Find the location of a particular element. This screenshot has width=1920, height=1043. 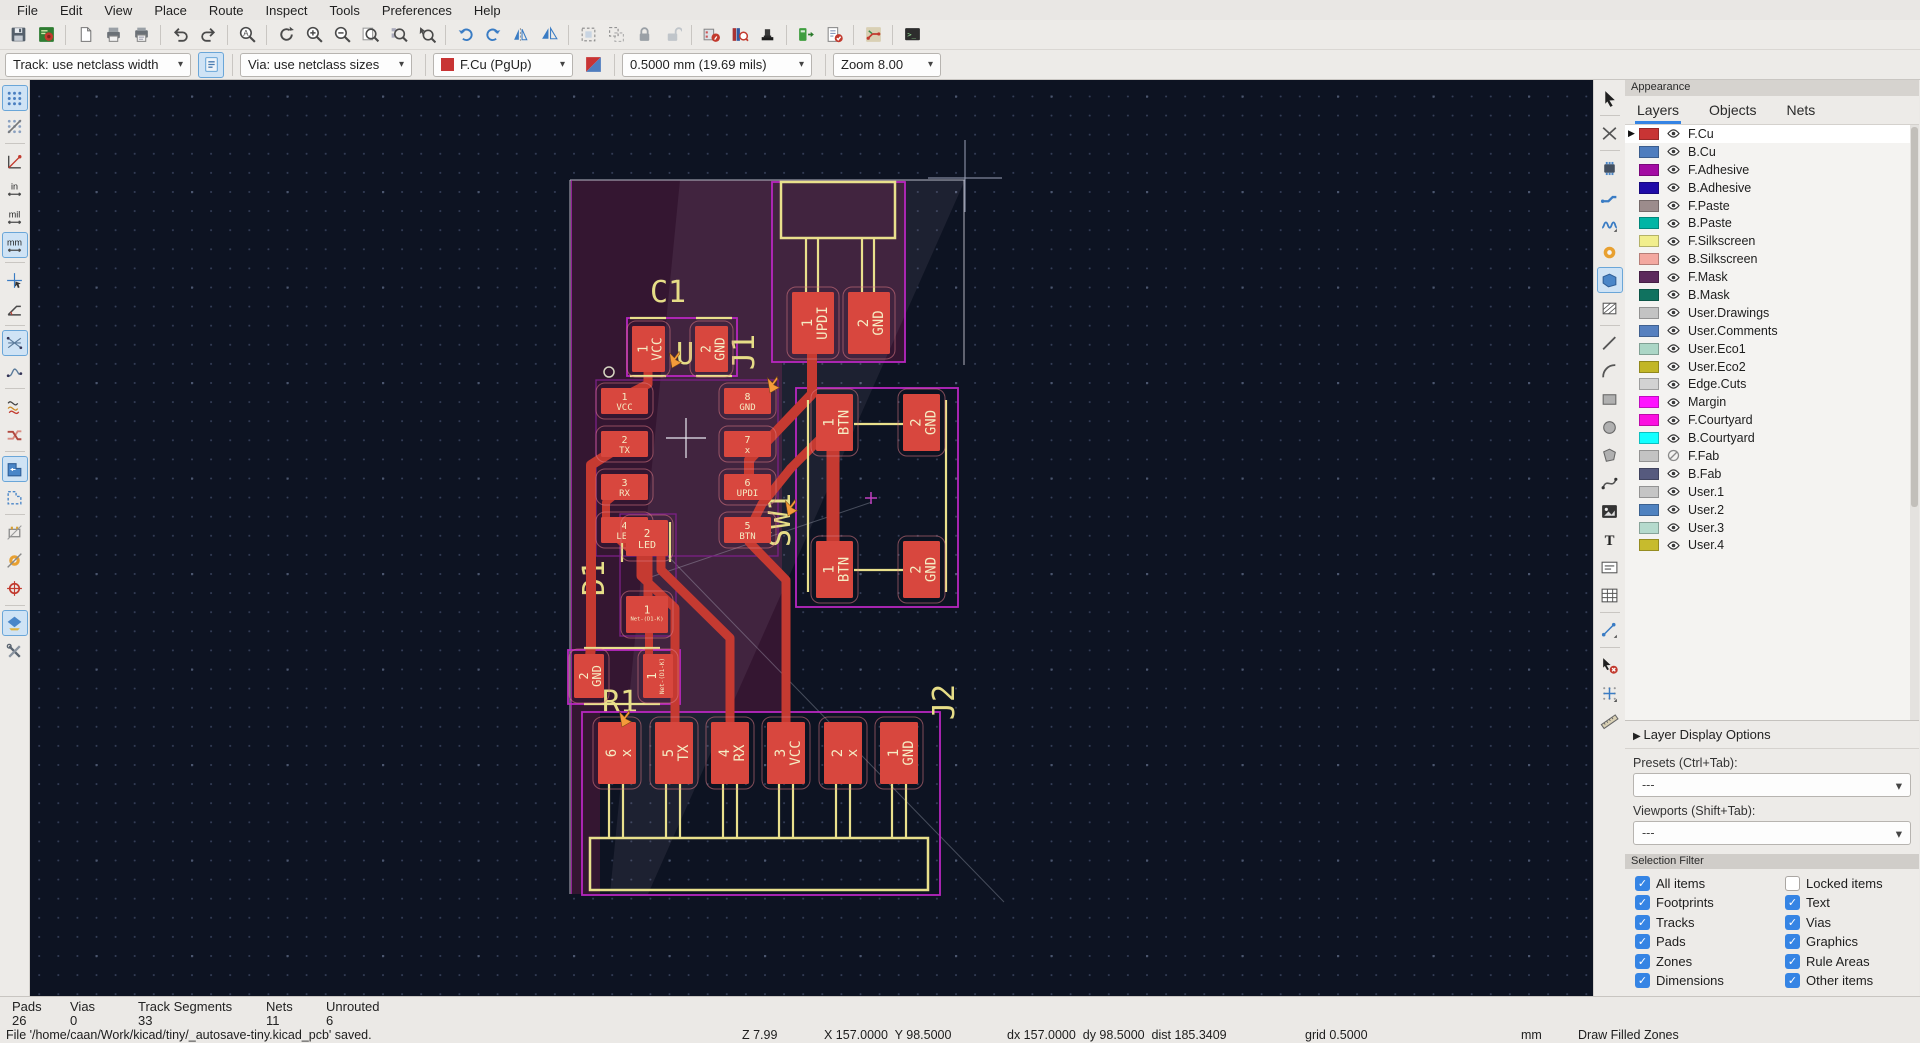

pad-2-tx: 2 TX is located at coordinates (624, 444).